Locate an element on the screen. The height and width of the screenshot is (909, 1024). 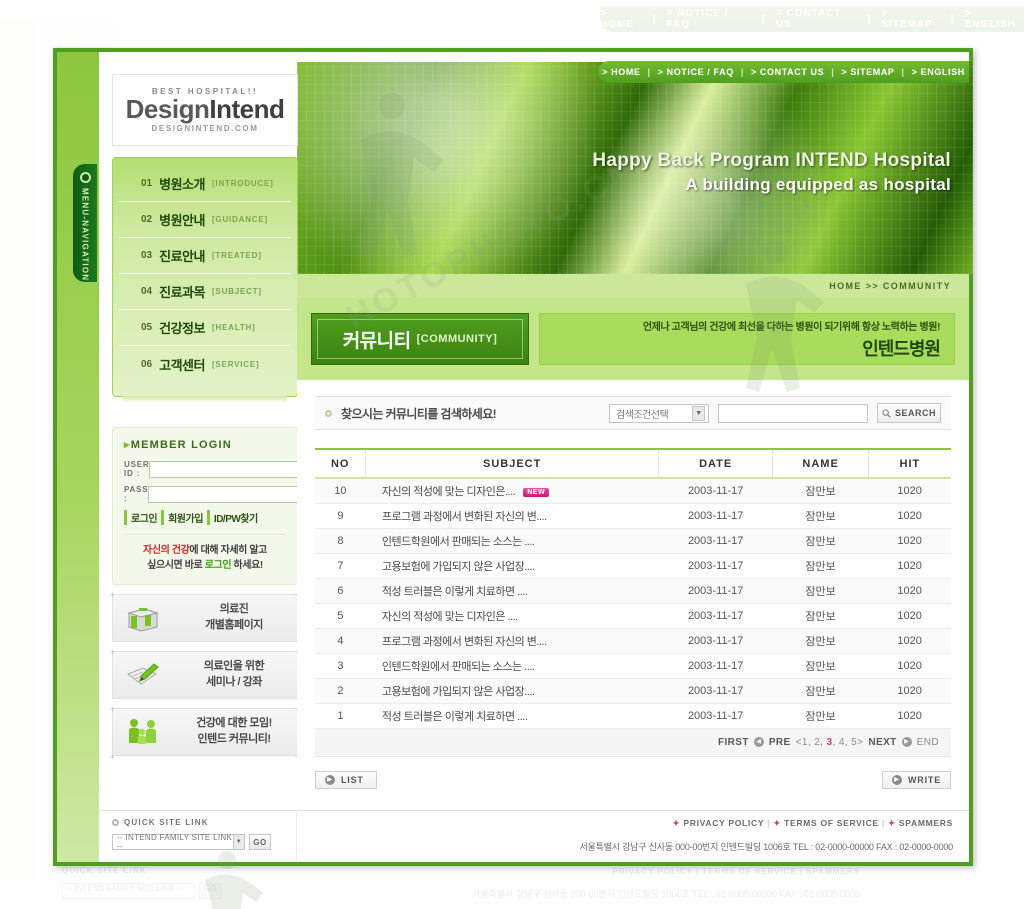
pager-page-1: 1 is located at coordinates (805, 742).